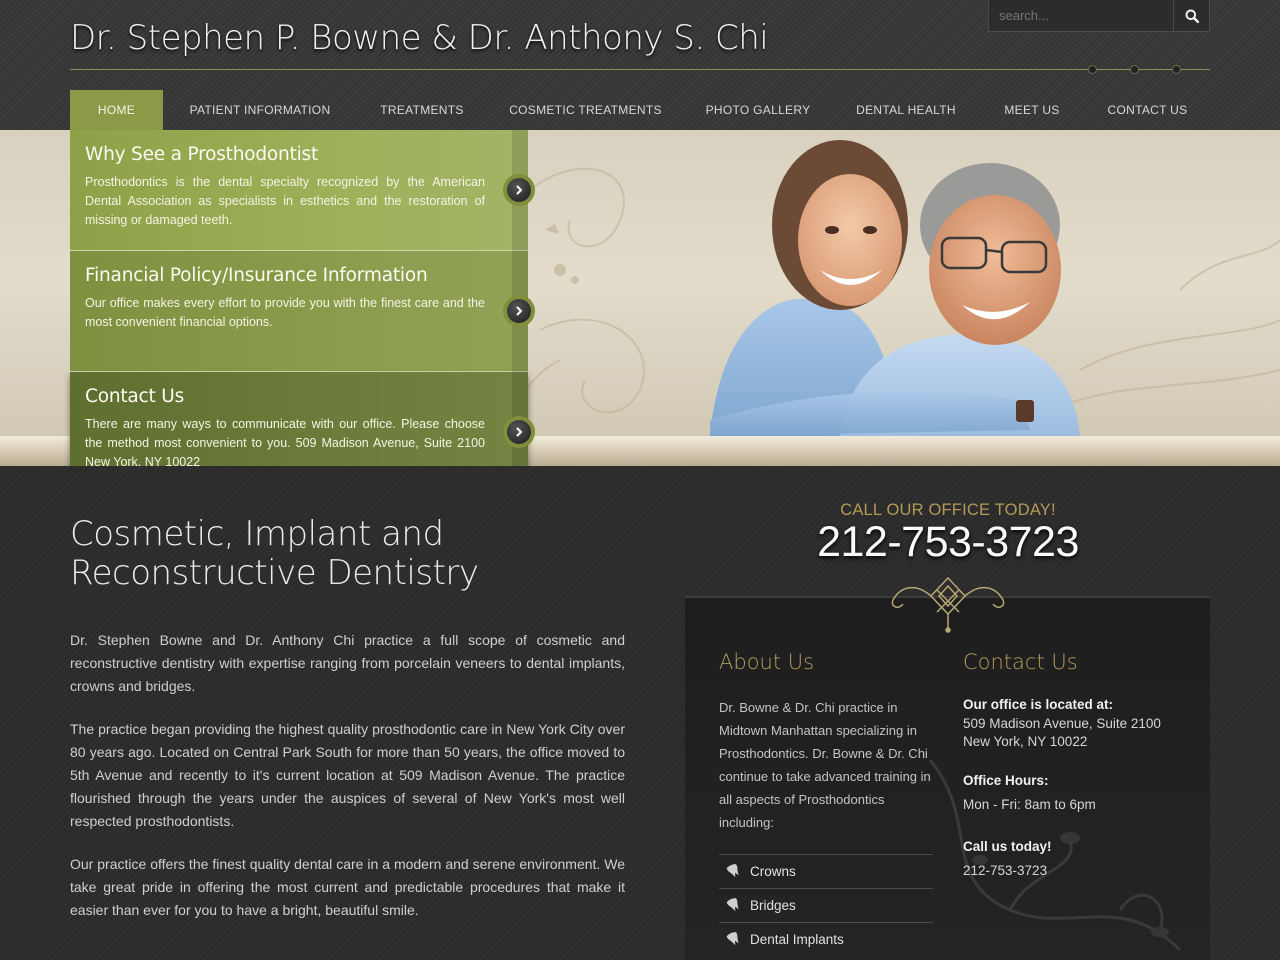 The height and width of the screenshot is (960, 1280). What do you see at coordinates (274, 573) in the screenshot?
I see `heading-line: Reconstructive Dentistry` at bounding box center [274, 573].